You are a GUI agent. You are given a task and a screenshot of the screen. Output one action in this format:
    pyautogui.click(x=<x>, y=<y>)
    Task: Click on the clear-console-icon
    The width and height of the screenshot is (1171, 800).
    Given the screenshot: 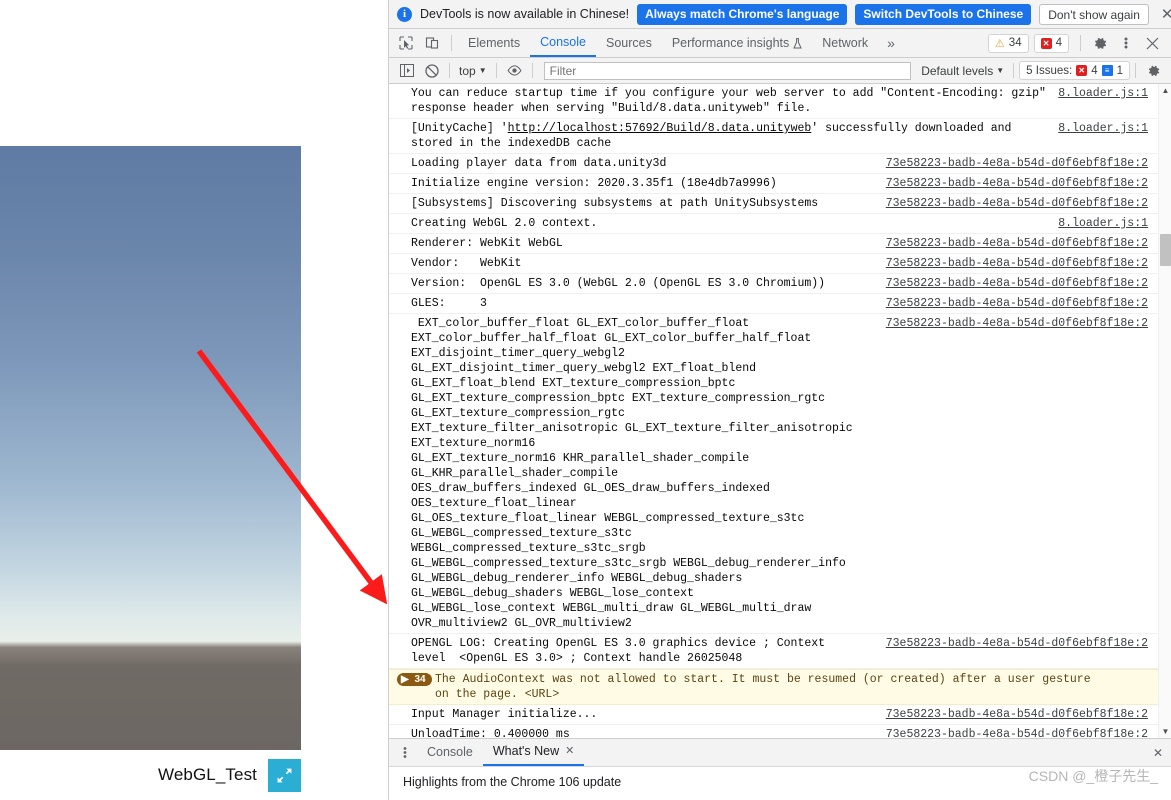 What is the action you would take?
    pyautogui.click(x=431, y=71)
    